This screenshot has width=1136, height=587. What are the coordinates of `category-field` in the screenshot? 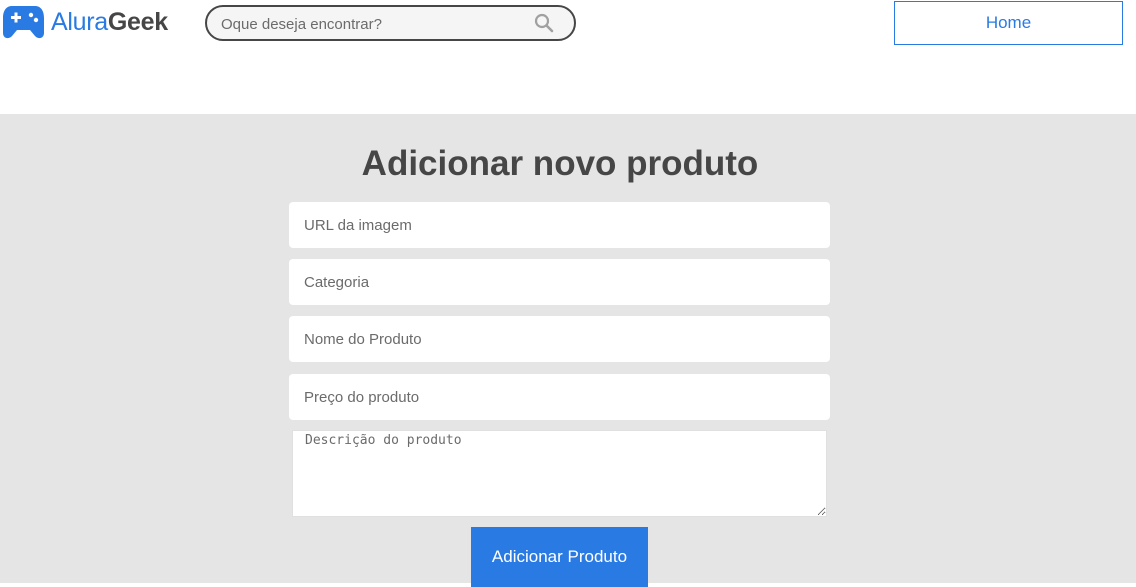 It's located at (559, 282).